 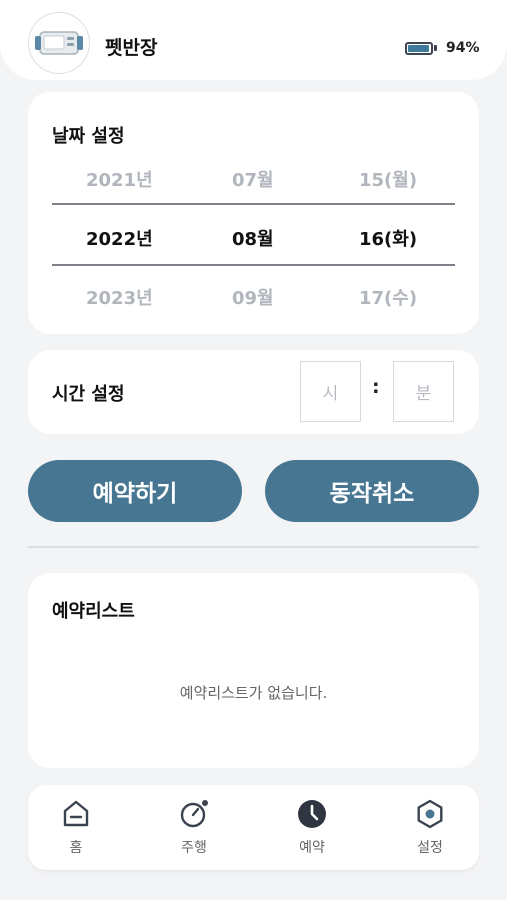 I want to click on home-icon, so click(x=76, y=813).